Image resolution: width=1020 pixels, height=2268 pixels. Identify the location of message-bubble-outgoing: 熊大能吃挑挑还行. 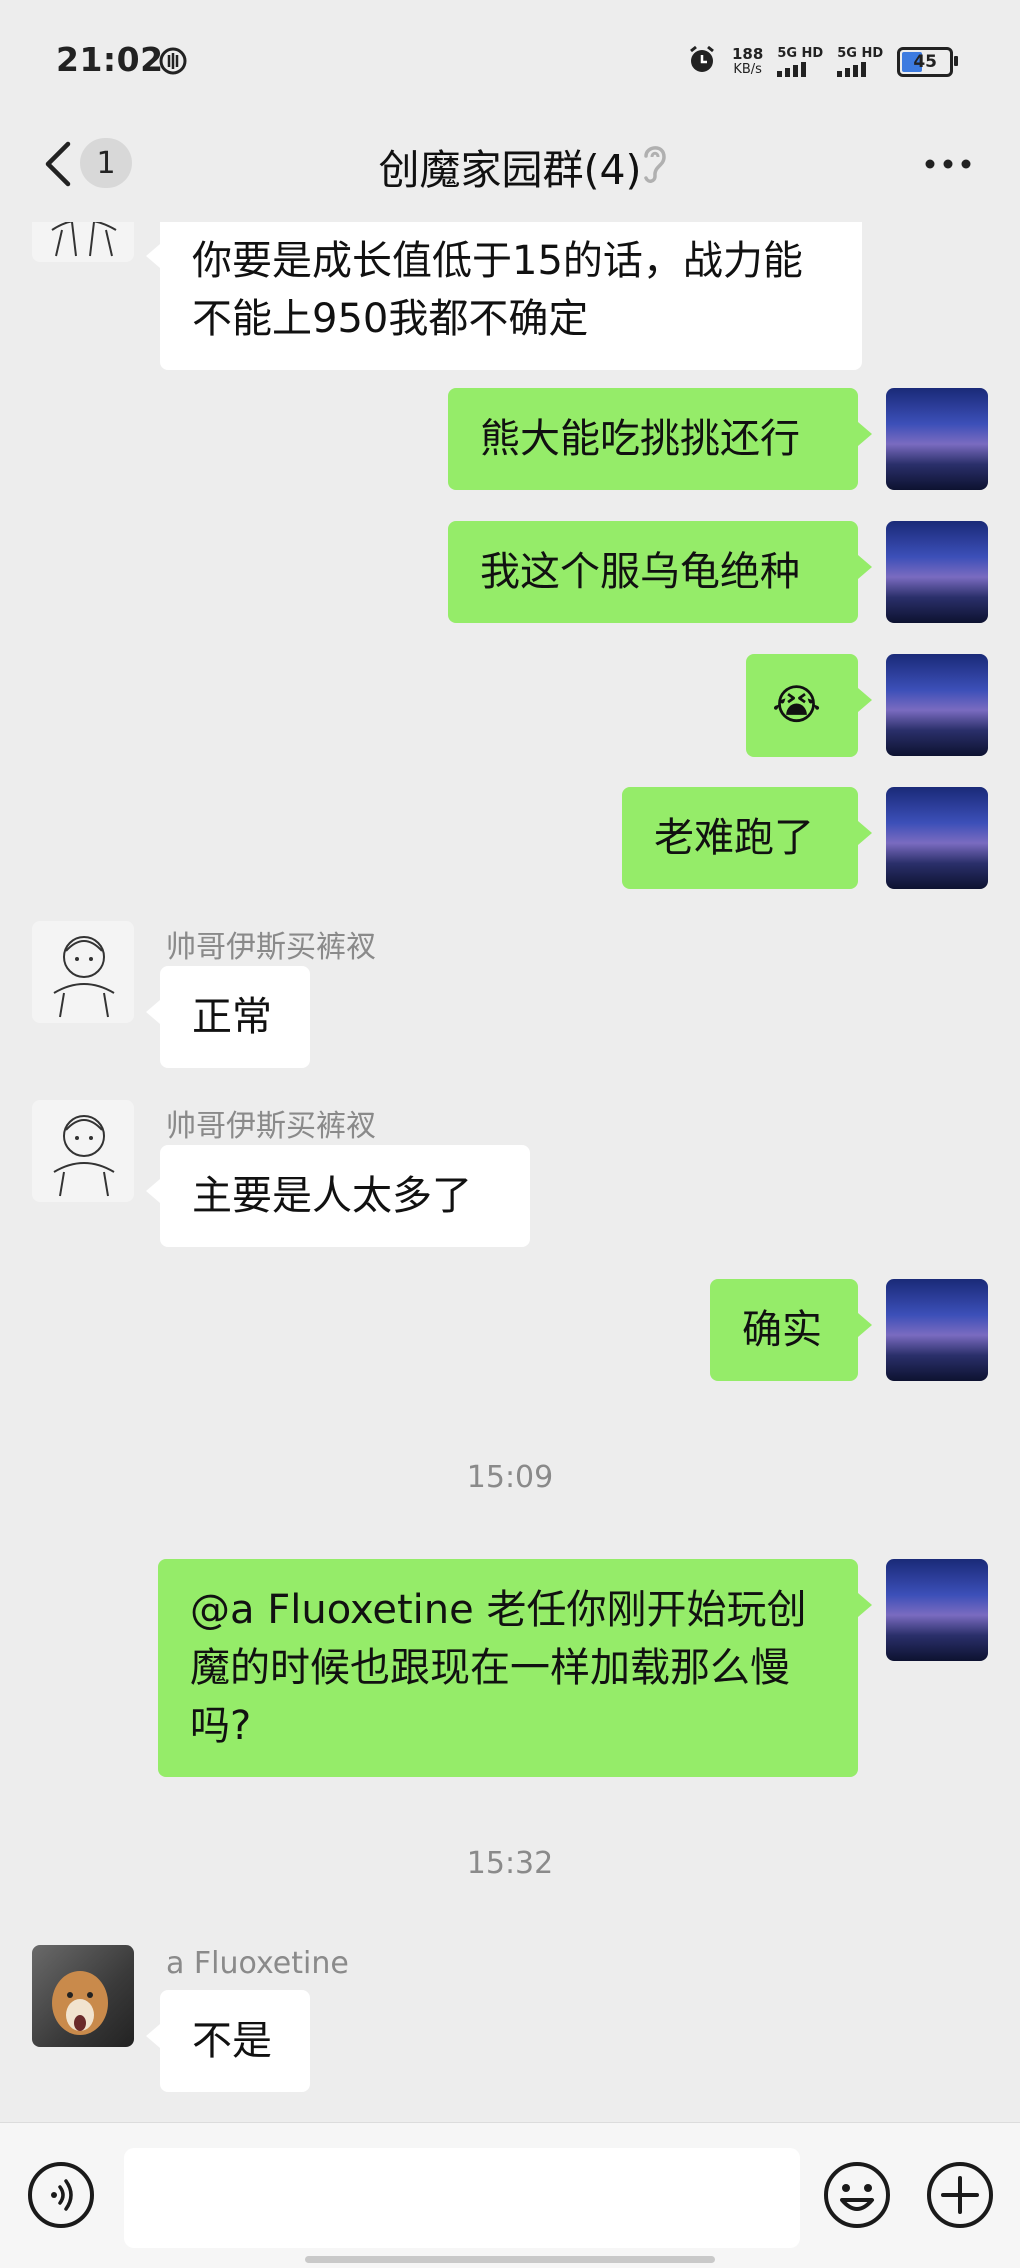
(660, 439).